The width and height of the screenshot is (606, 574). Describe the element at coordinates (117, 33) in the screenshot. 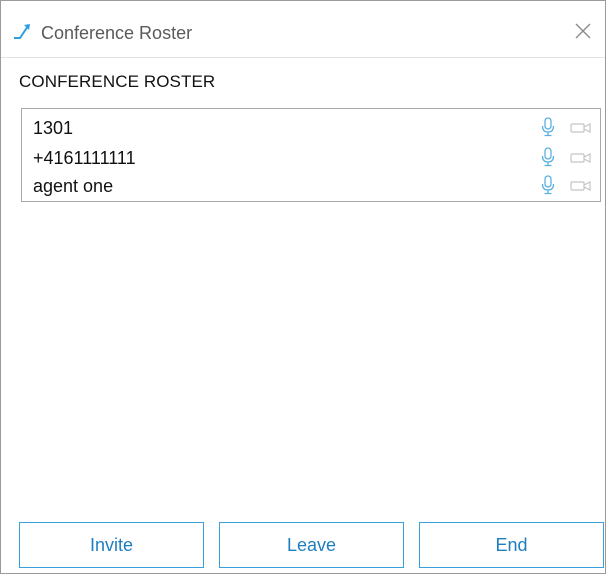

I see `window-title: Conference Roster` at that location.